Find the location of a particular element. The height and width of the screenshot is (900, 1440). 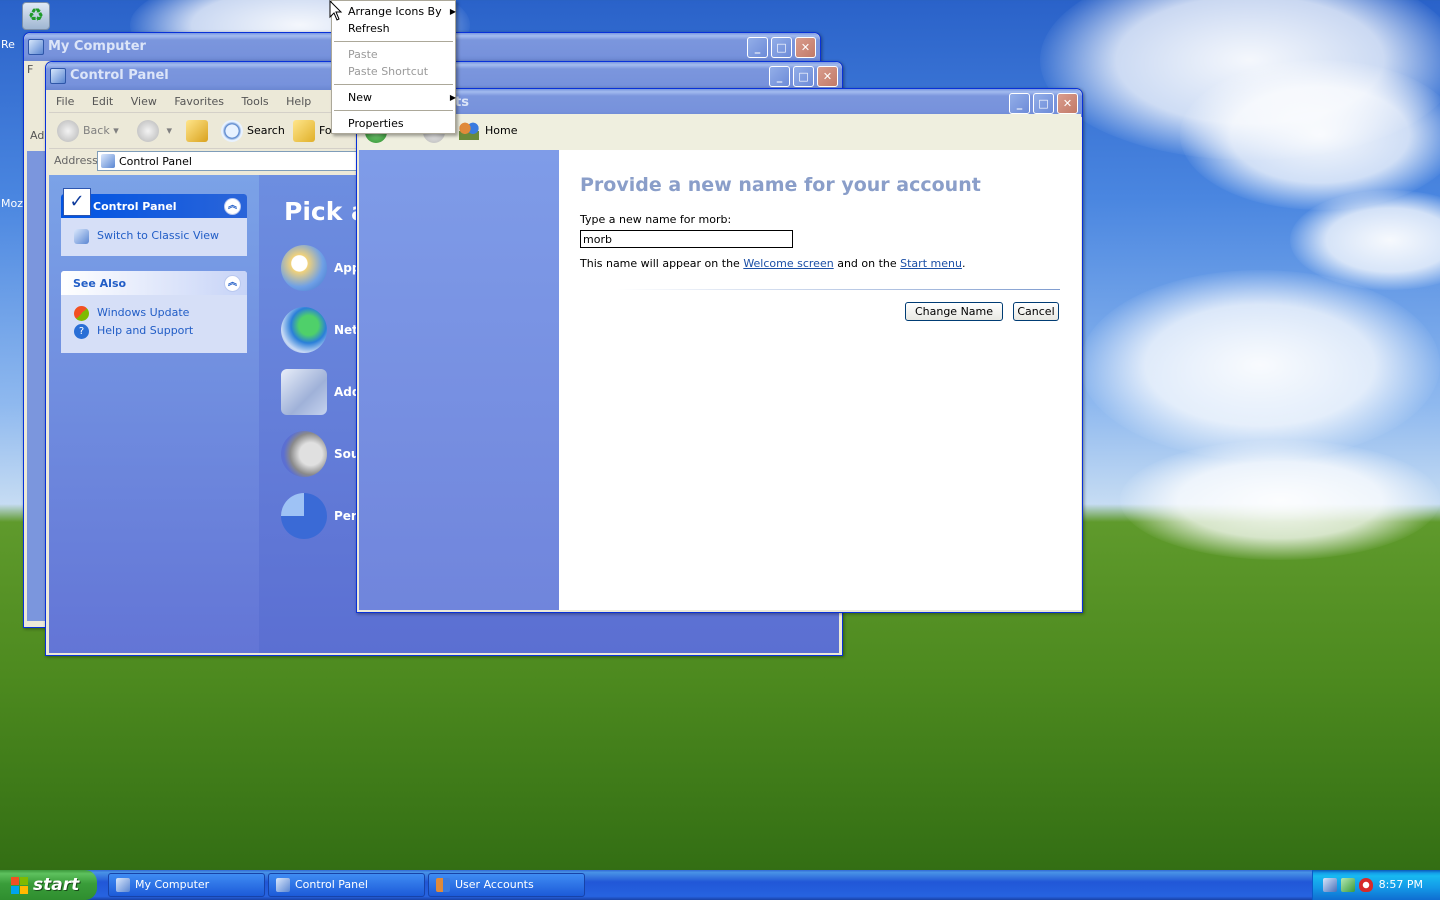

mouse-cursor-icon is located at coordinates (336, 10).